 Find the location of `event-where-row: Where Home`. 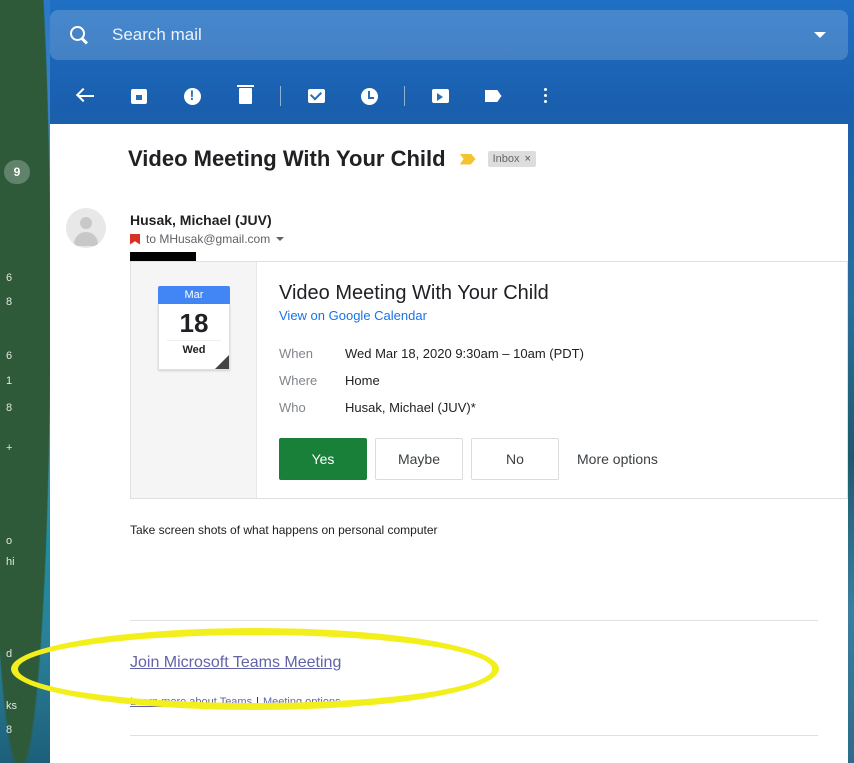

event-where-row: Where Home is located at coordinates (329, 380).